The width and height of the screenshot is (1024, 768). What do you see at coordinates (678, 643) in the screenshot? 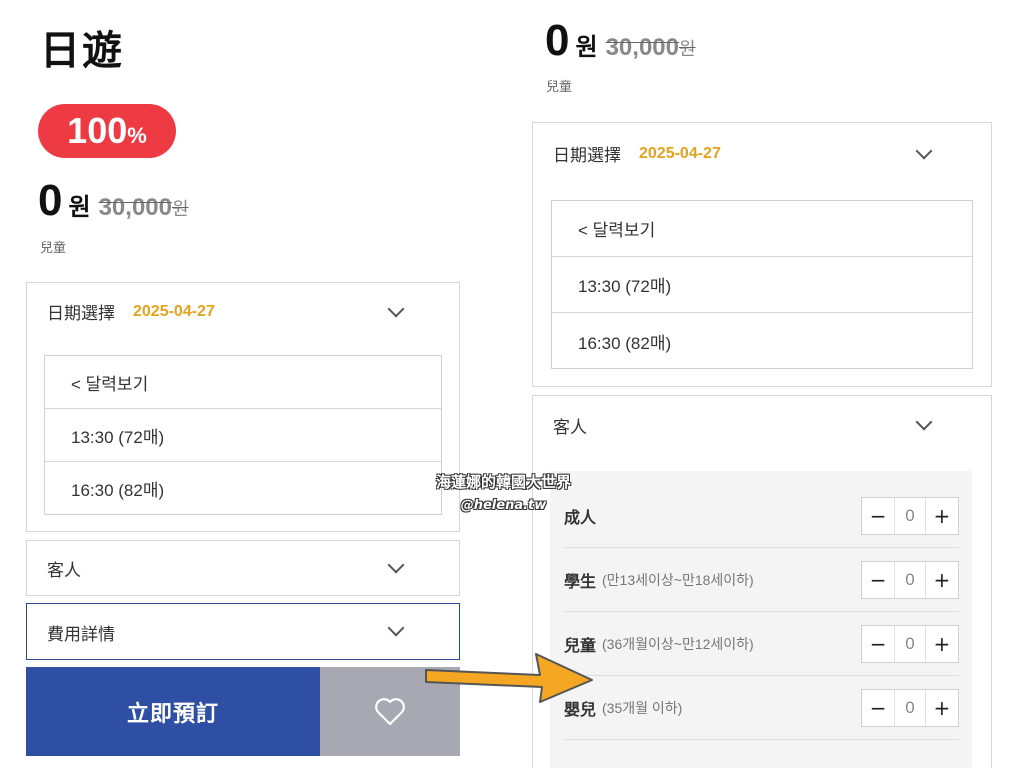
I see `guest-type-note: (36개월이상~만12세이하)` at bounding box center [678, 643].